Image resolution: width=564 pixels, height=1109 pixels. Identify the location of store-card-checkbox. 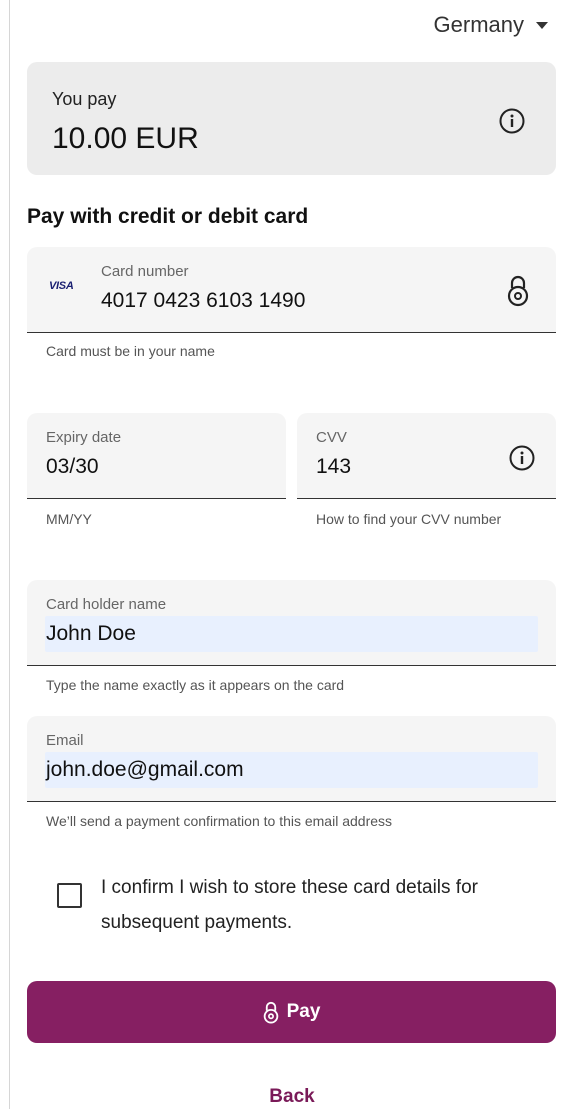
(69, 895).